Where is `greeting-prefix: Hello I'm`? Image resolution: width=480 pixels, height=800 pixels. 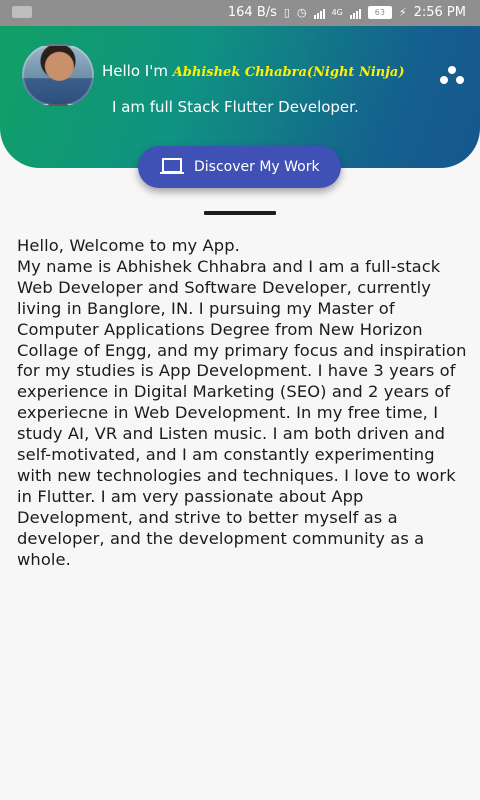 greeting-prefix: Hello I'm is located at coordinates (137, 71).